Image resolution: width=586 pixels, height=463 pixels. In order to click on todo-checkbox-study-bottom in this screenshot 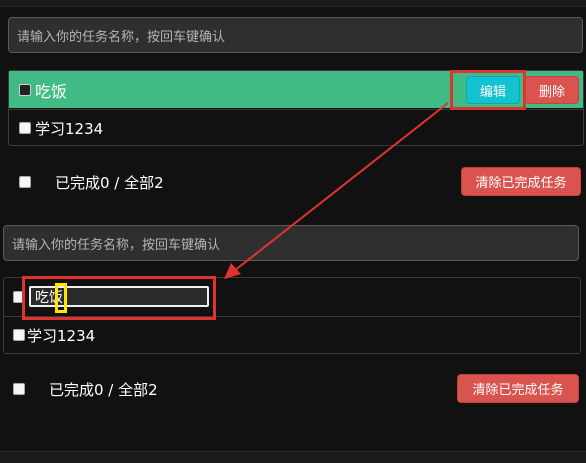, I will do `click(19, 335)`.